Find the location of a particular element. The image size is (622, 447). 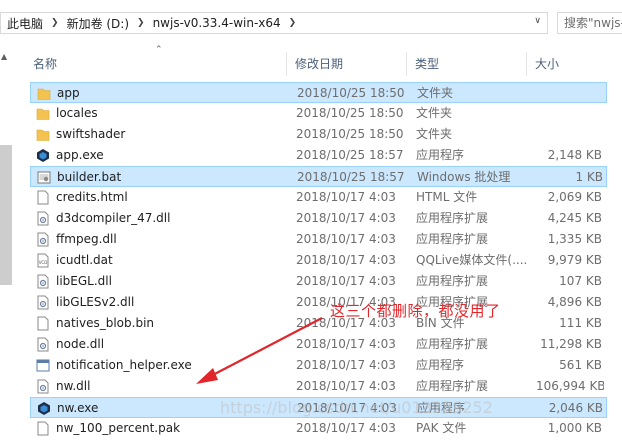

file-size: 2,069 KB is located at coordinates (574, 197).